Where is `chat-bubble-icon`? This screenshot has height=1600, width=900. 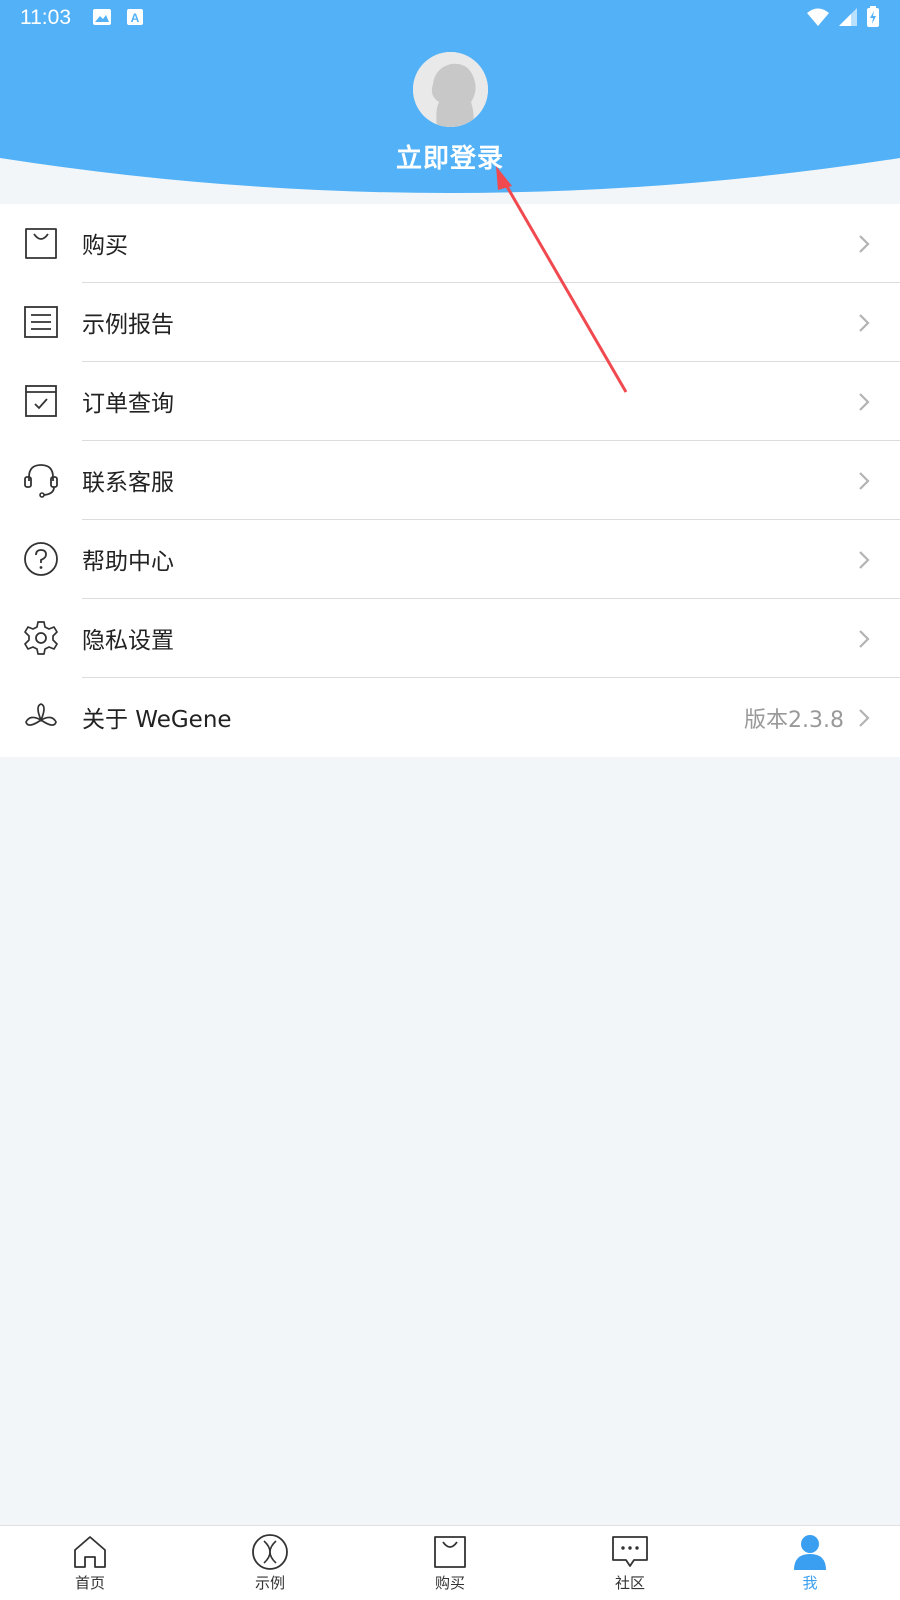
chat-bubble-icon is located at coordinates (630, 1551).